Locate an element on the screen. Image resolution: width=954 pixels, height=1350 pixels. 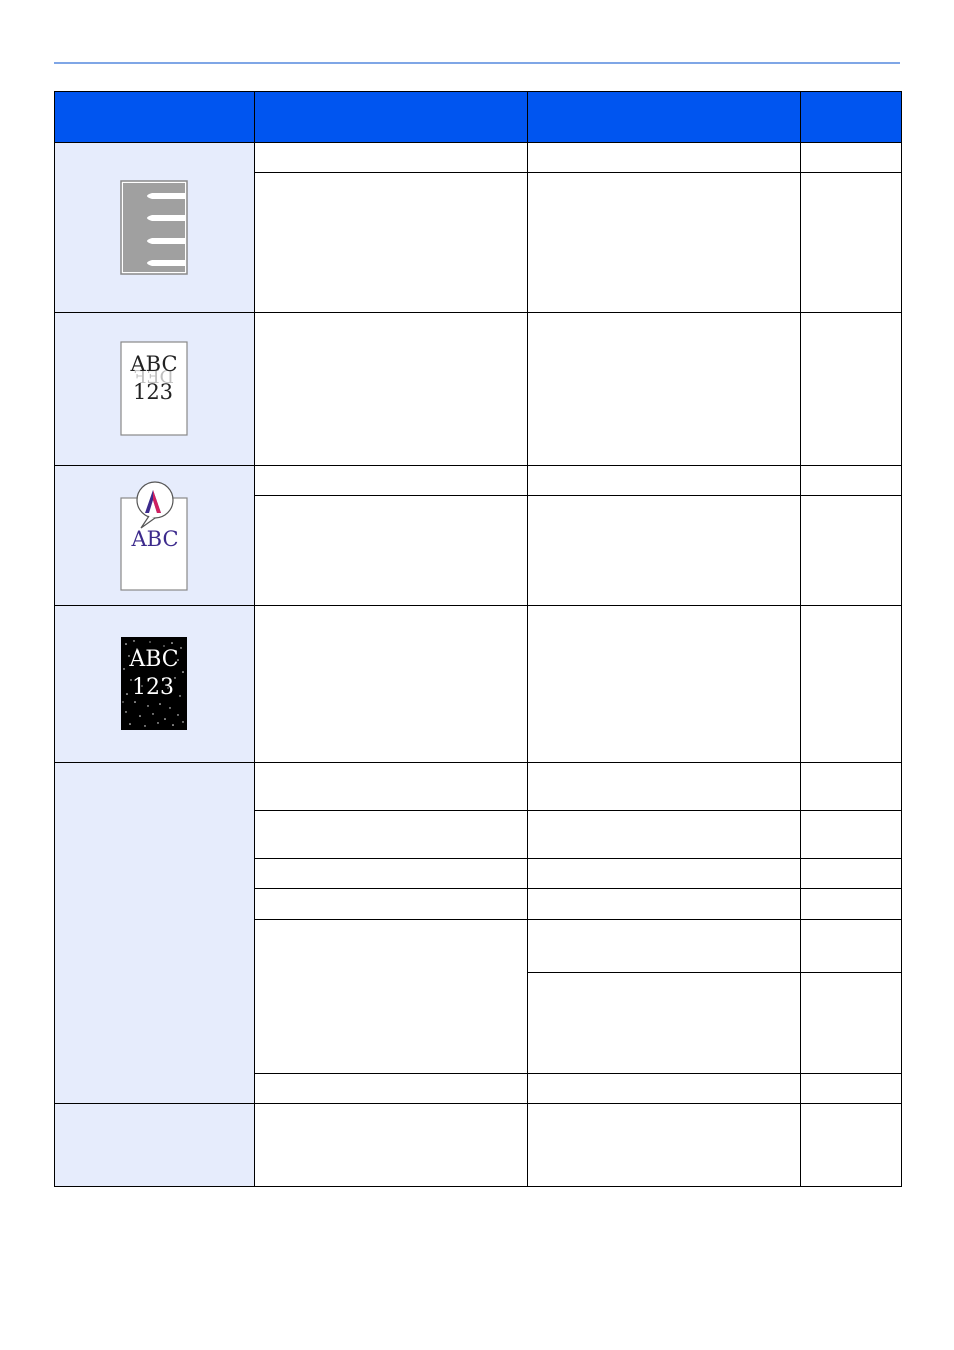
ghost-text-thumbnail: DEF ABC 123 is located at coordinates (153, 388).